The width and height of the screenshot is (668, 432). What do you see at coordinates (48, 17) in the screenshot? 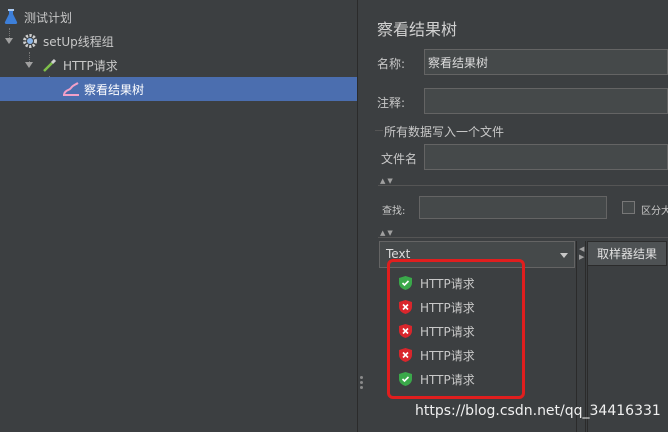
I see `tree-item-label: 测试计划` at bounding box center [48, 17].